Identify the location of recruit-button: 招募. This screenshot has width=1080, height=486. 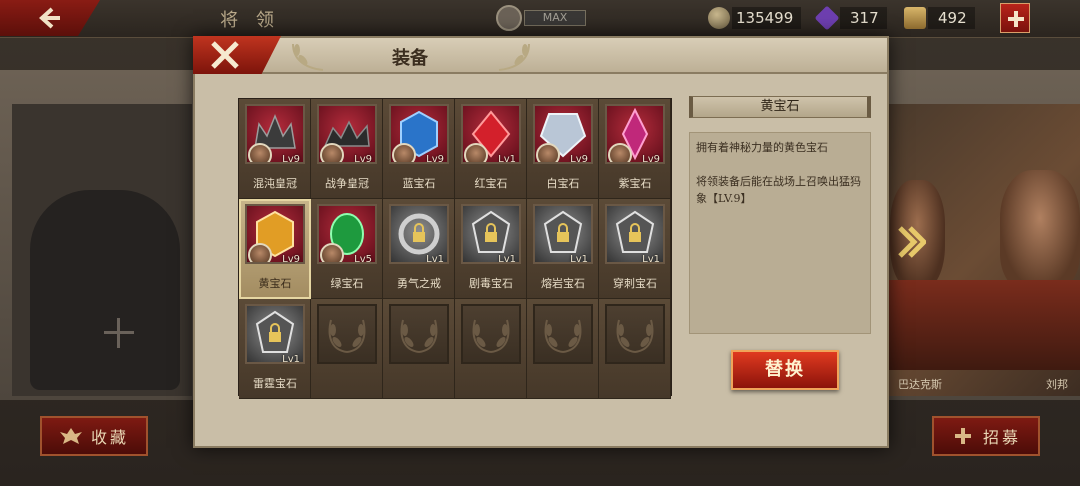
(986, 436).